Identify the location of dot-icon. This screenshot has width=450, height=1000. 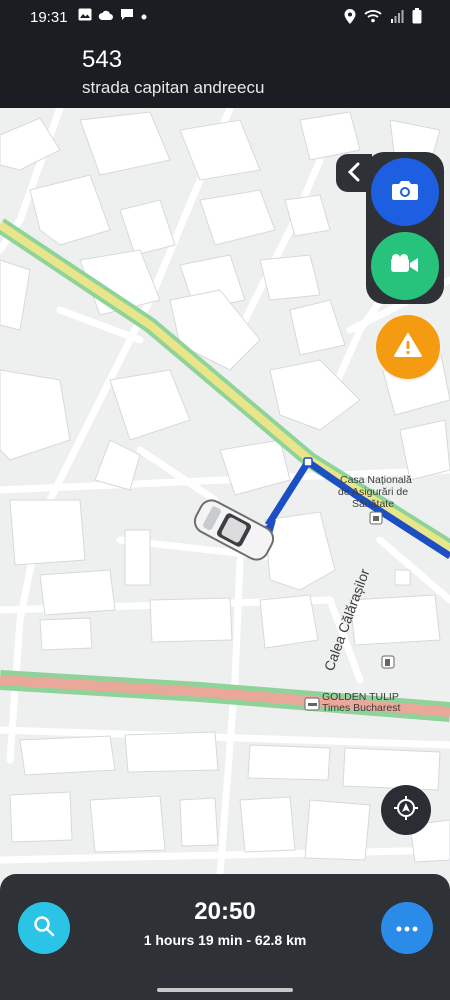
(144, 16).